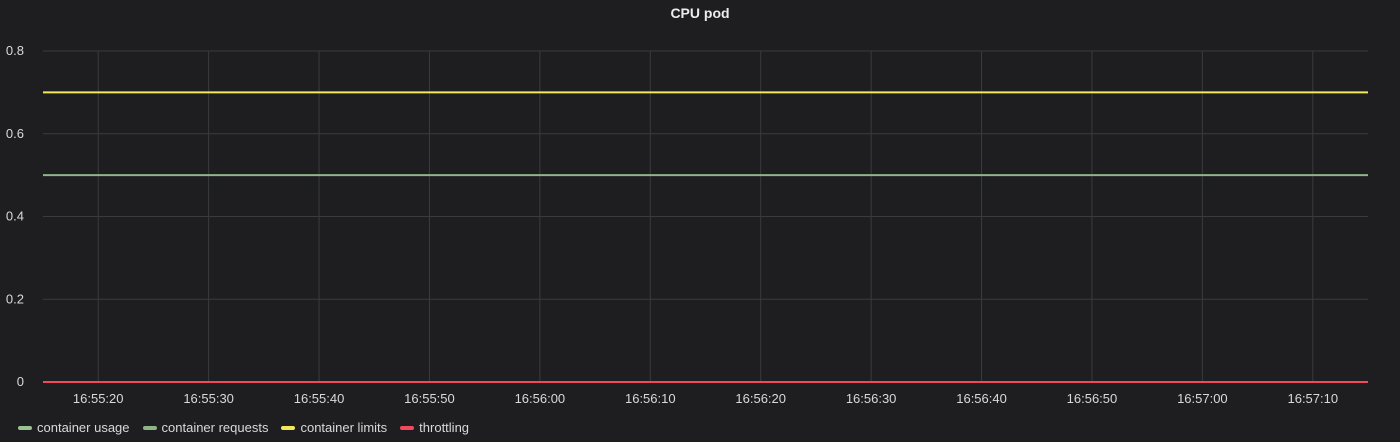 The height and width of the screenshot is (442, 1400). I want to click on x-tick-label: 16:55:40, so click(319, 398).